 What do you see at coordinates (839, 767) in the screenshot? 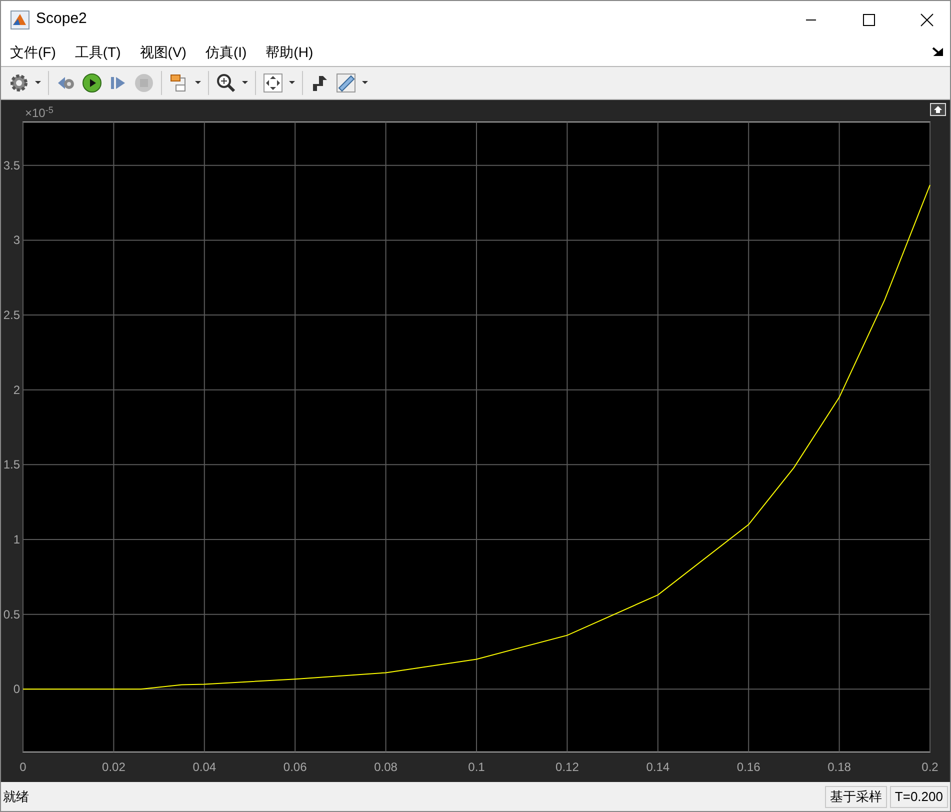
I see `x-tick-label: 0.18` at bounding box center [839, 767].